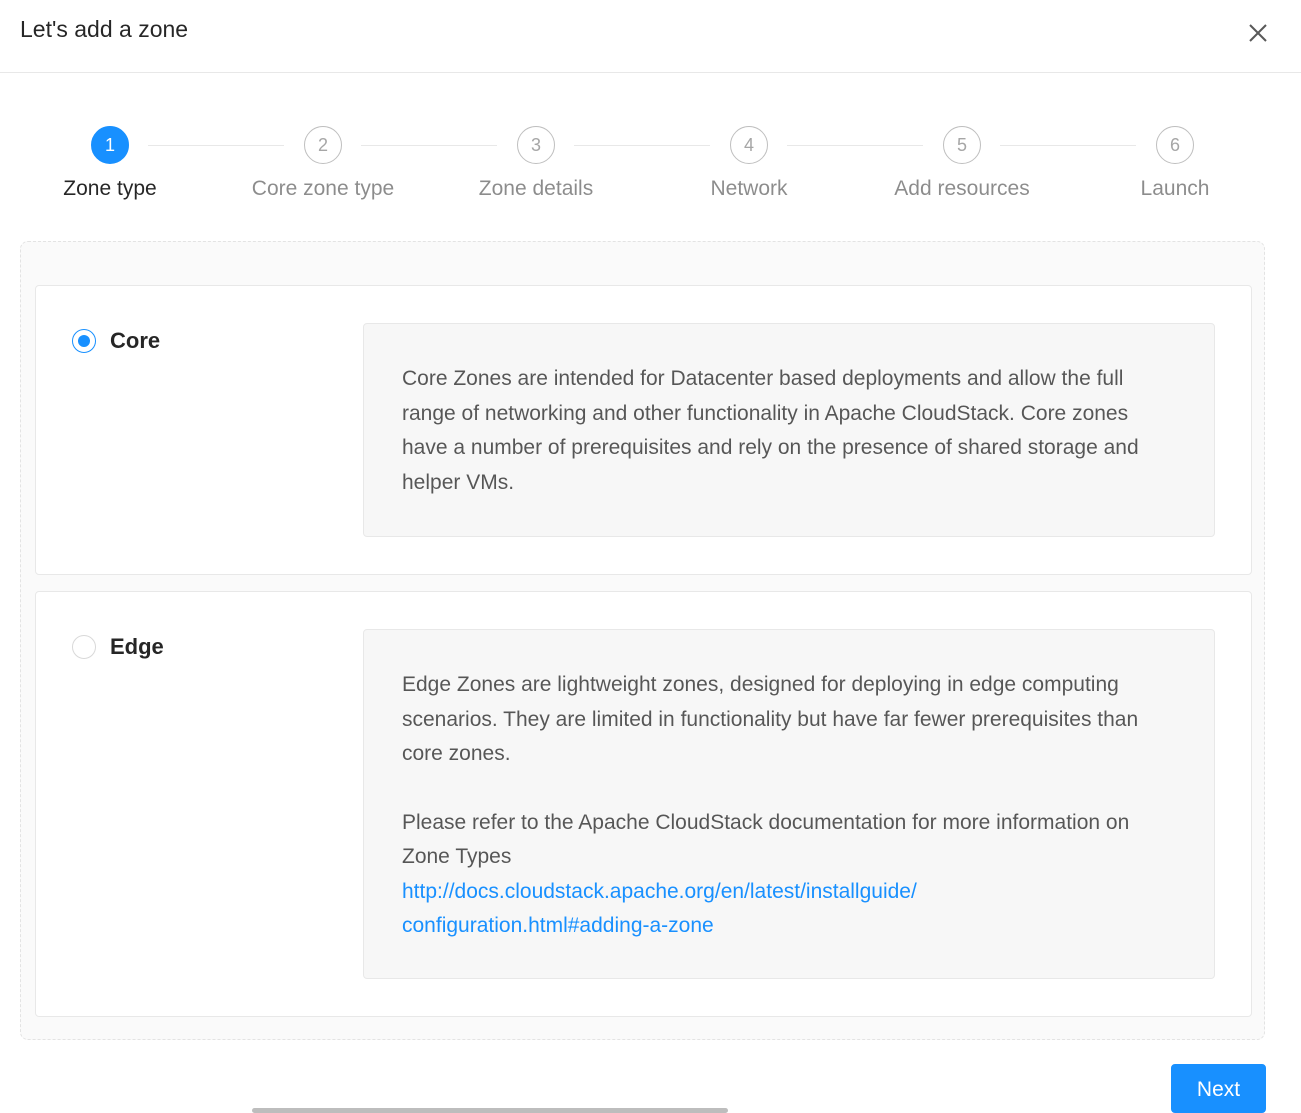  What do you see at coordinates (650, 36) in the screenshot?
I see `modal-header: Let's add a zone` at bounding box center [650, 36].